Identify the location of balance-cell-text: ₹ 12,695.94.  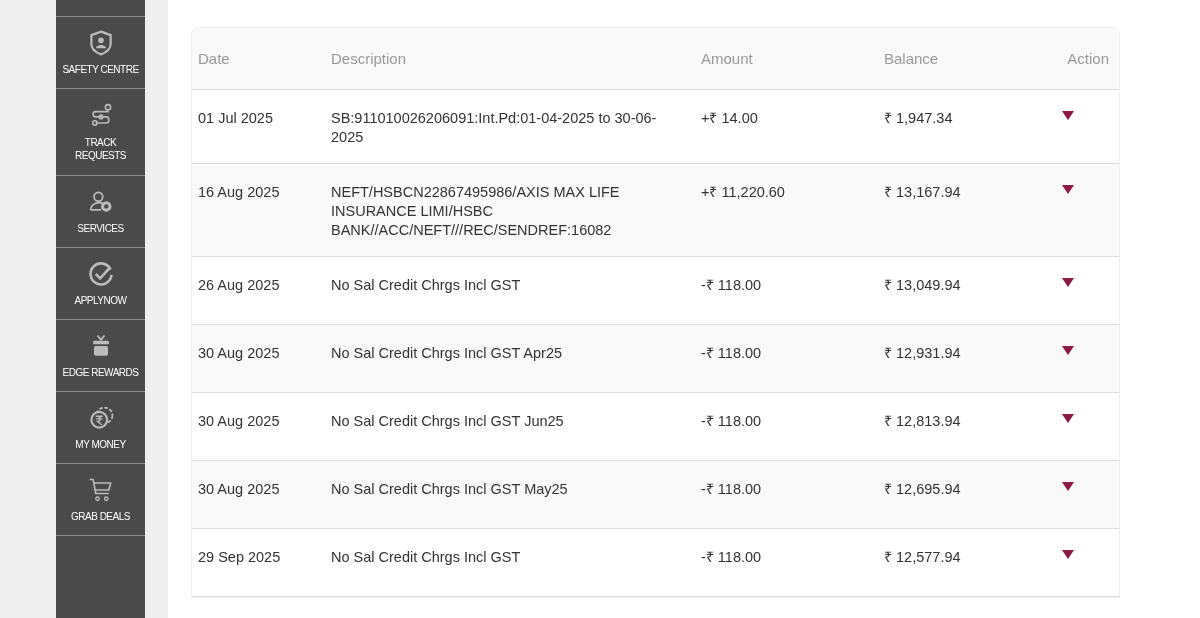
(923, 489).